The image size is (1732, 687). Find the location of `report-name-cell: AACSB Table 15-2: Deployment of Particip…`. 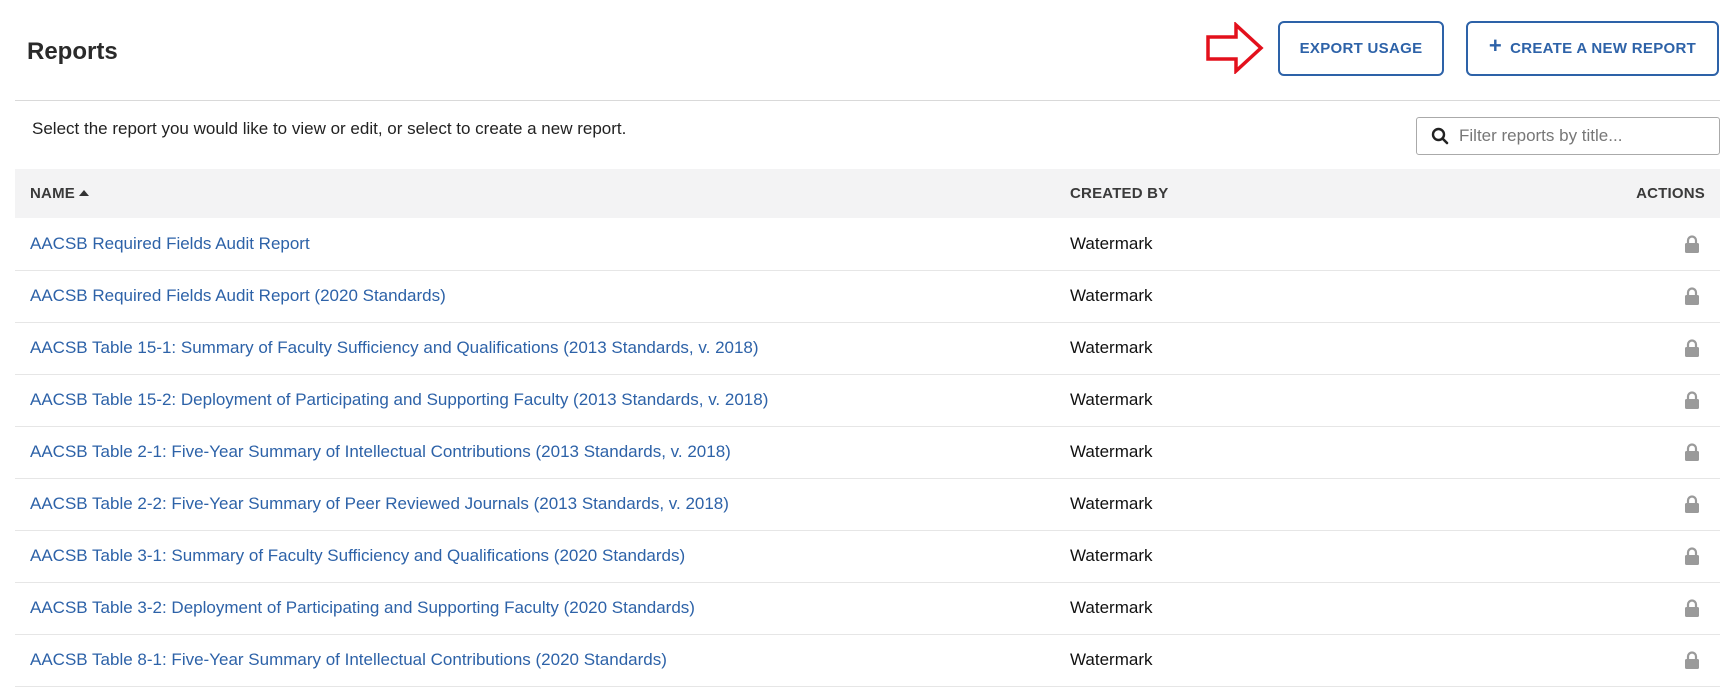

report-name-cell: AACSB Table 15-2: Deployment of Particip… is located at coordinates (542, 400).